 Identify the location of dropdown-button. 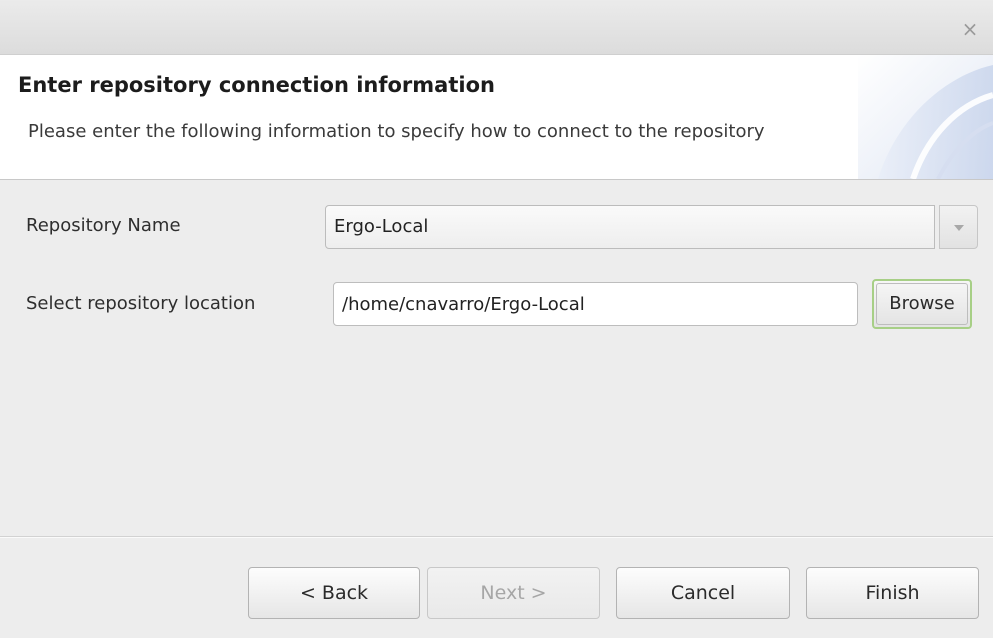
(958, 227).